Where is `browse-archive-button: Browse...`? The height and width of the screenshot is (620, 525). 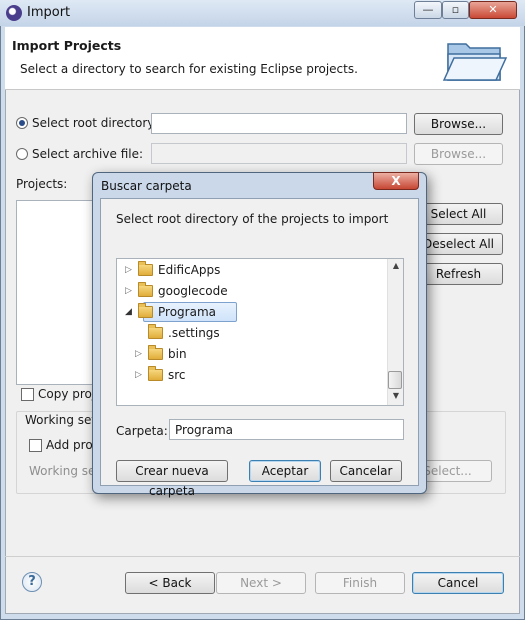
browse-archive-button: Browse... is located at coordinates (458, 154).